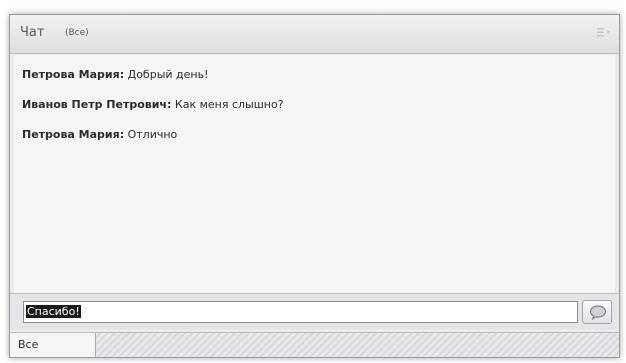 This screenshot has height=363, width=626. I want to click on send-button, so click(597, 312).